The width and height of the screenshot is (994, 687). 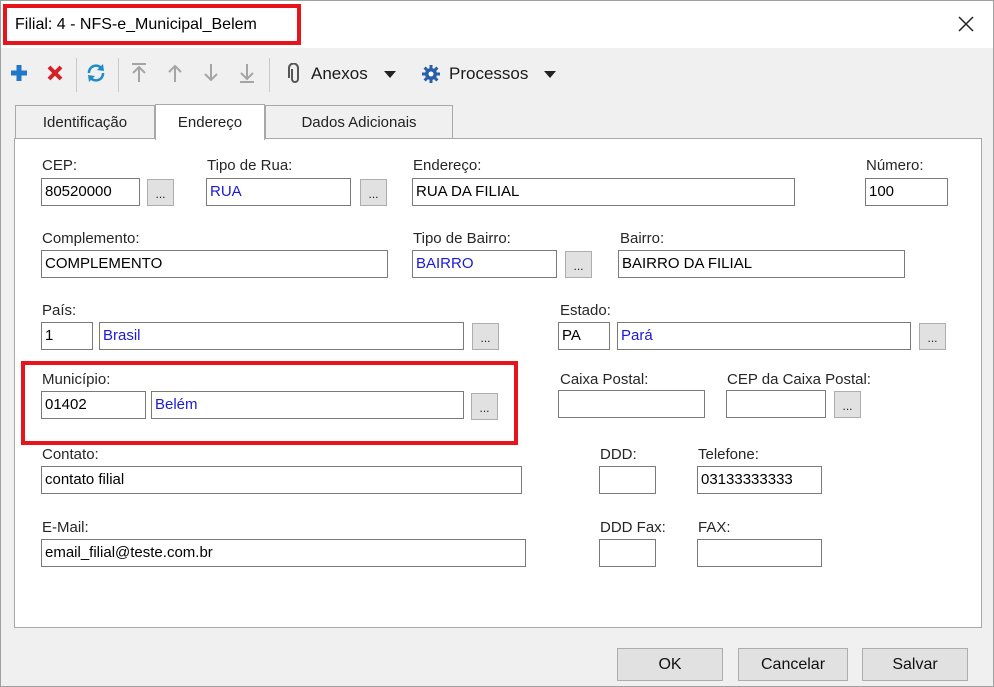 I want to click on municipio-name-field: Belém, so click(x=307, y=405).